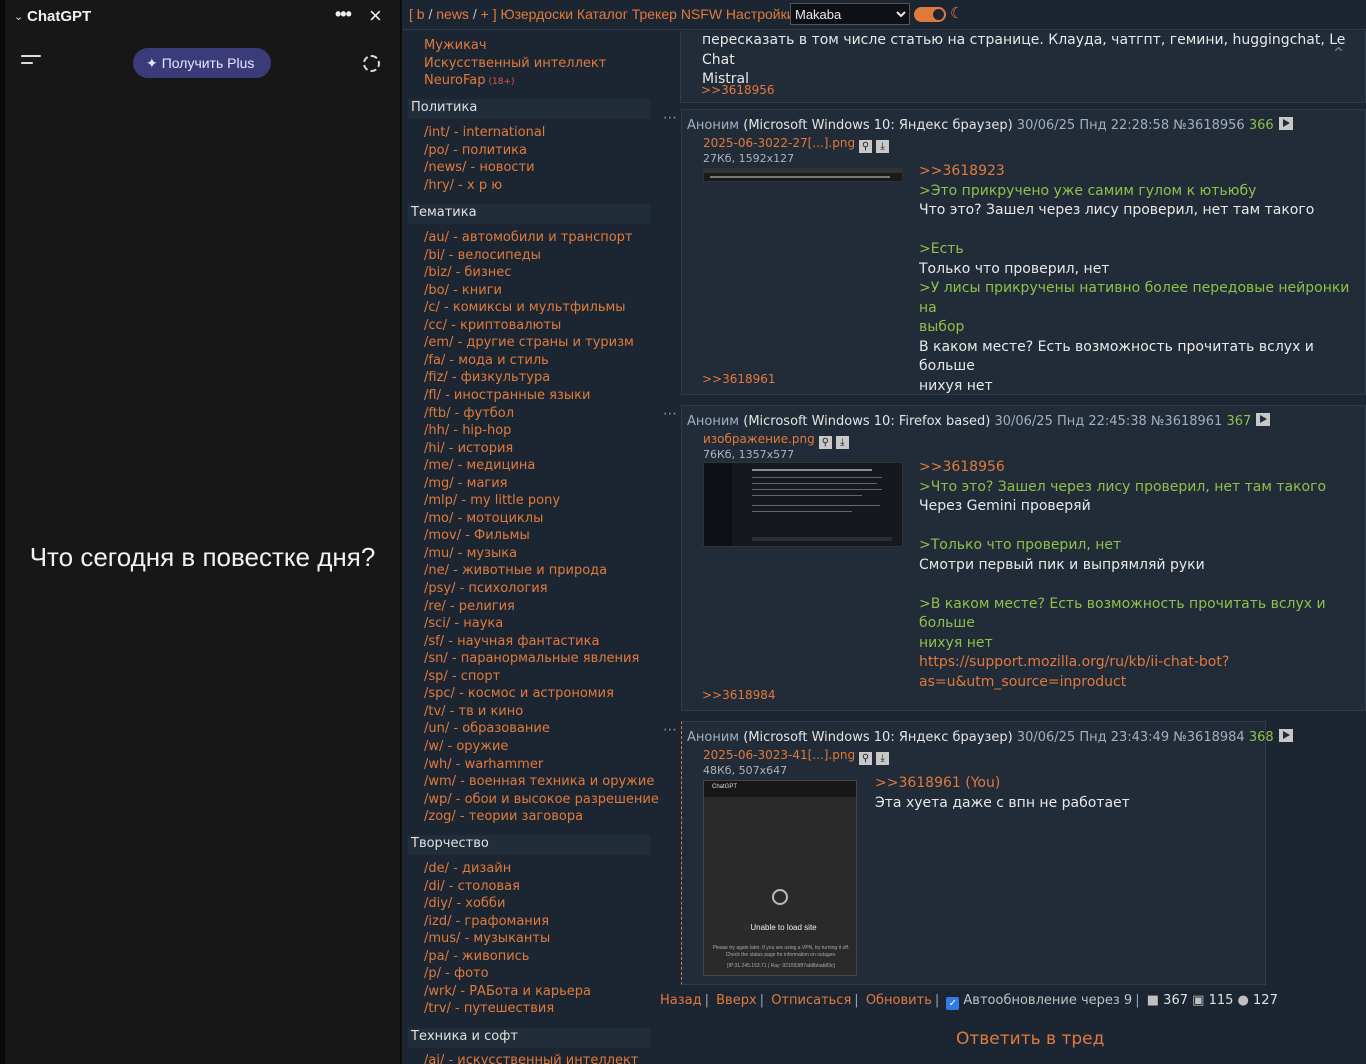 Image resolution: width=1366 pixels, height=1064 pixels. I want to click on reply-link: >>3618984, so click(739, 695).